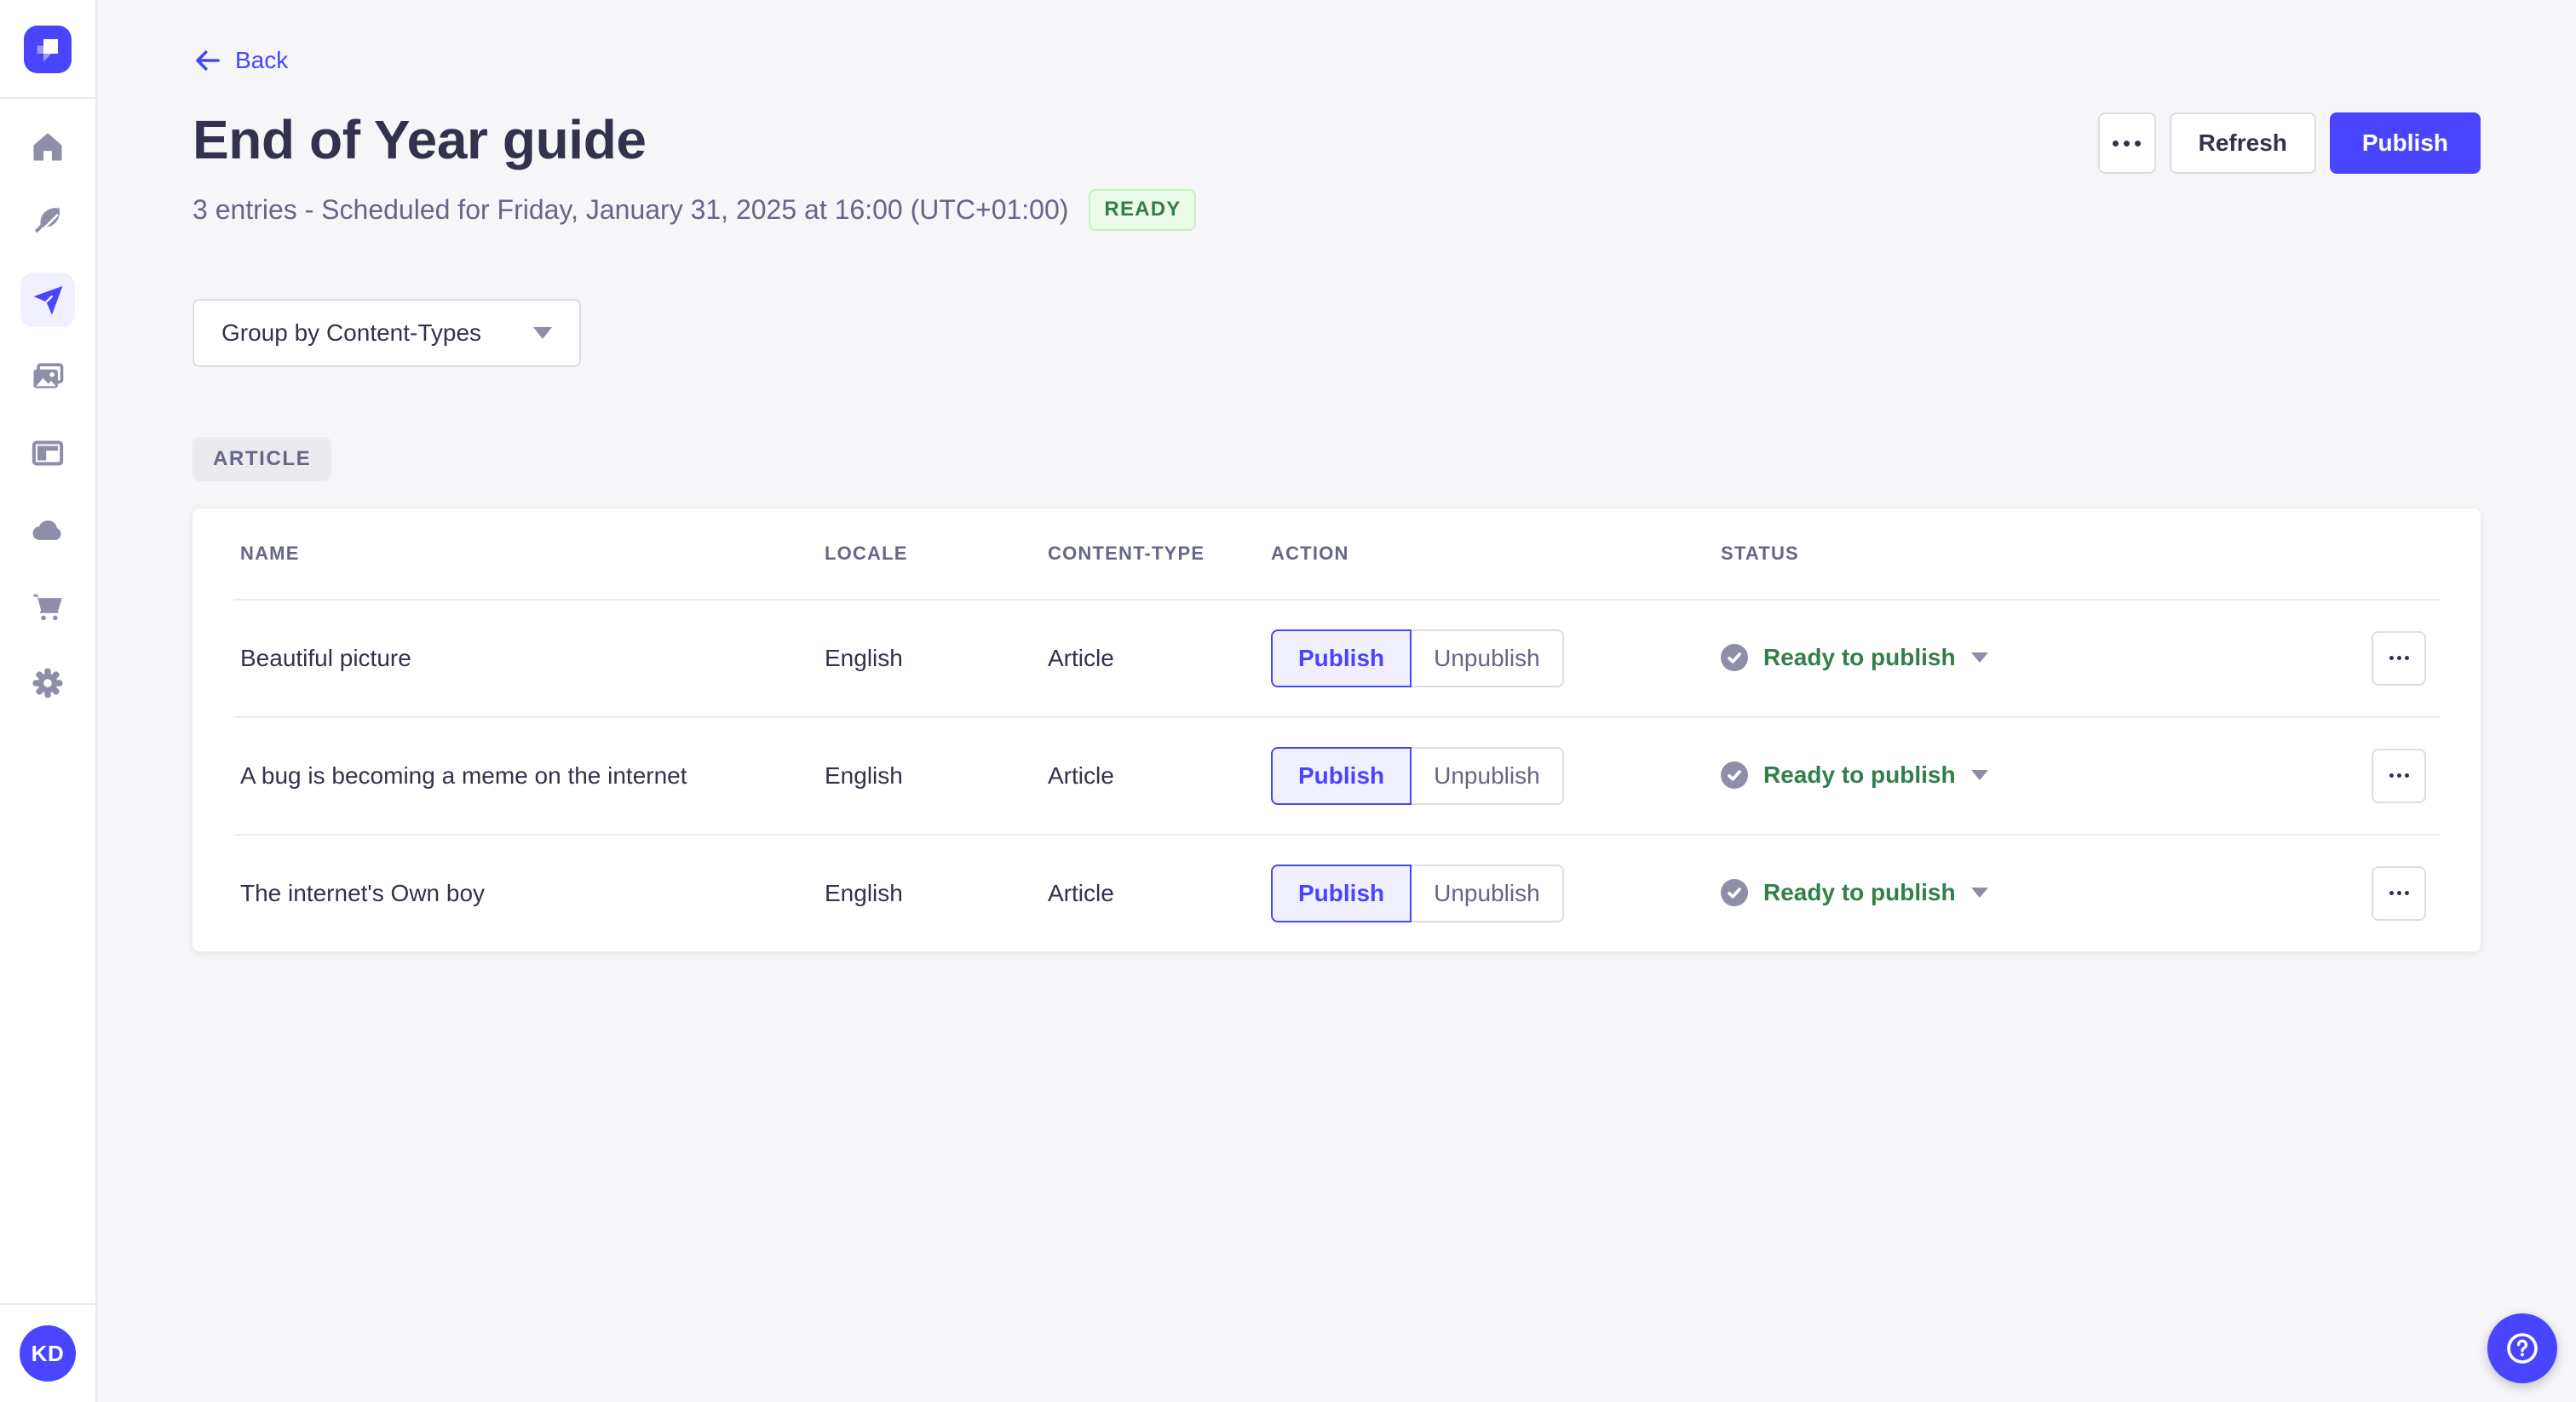 The width and height of the screenshot is (2576, 1402). I want to click on column-header-action: ACTION, so click(1310, 553).